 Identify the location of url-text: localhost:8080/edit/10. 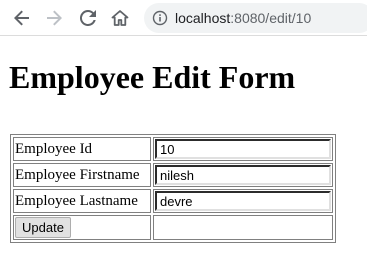
(243, 18).